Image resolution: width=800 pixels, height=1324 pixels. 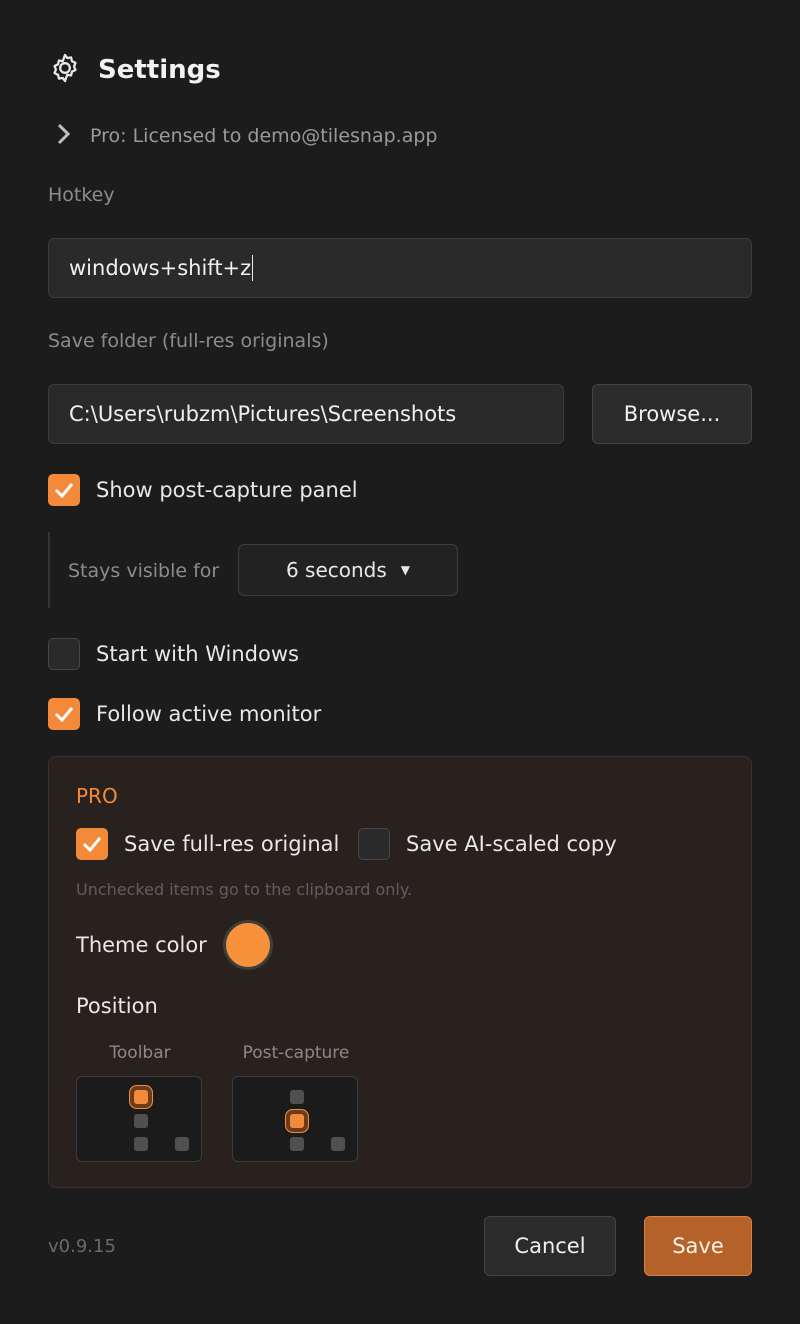 I want to click on pro-tag: PRO, so click(x=97, y=796).